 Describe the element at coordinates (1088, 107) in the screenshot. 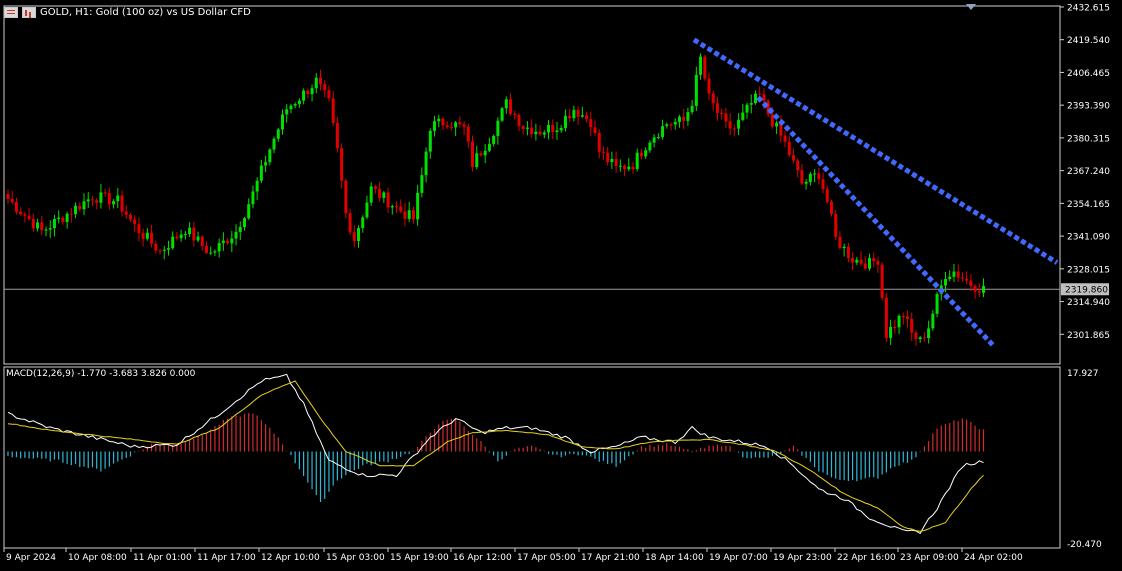

I see `price-tick-label: 2393.390` at that location.